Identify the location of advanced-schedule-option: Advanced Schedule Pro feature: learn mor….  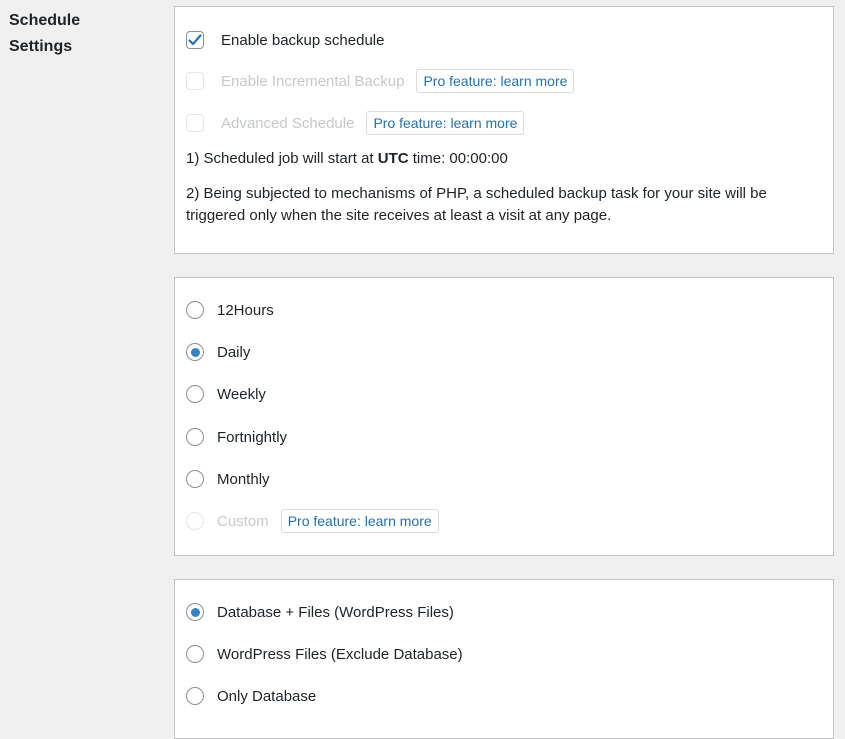
(355, 123).